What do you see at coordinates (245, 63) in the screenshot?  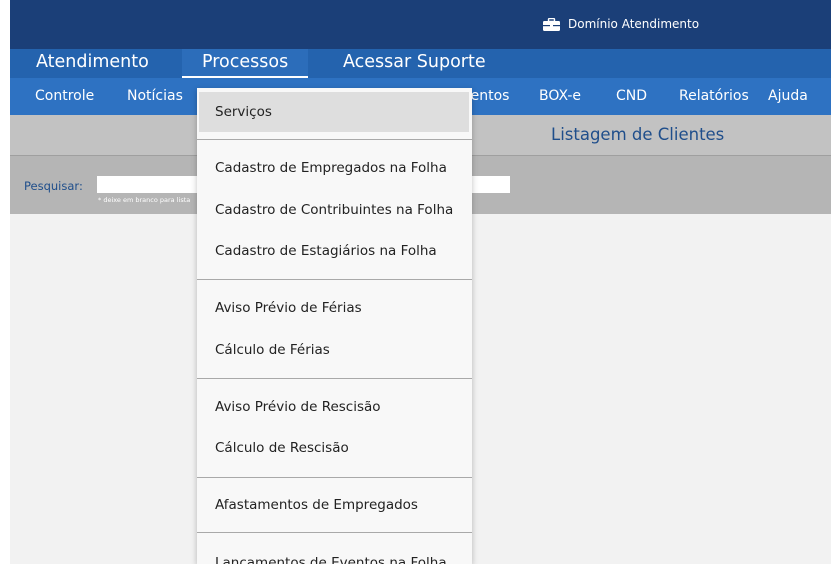 I see `main-nav-processos: Processos` at bounding box center [245, 63].